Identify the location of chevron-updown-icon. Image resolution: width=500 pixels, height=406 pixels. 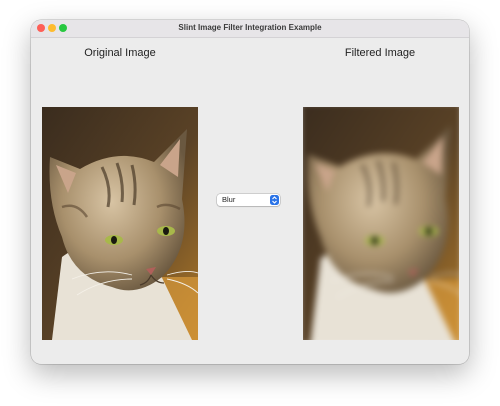
(274, 200).